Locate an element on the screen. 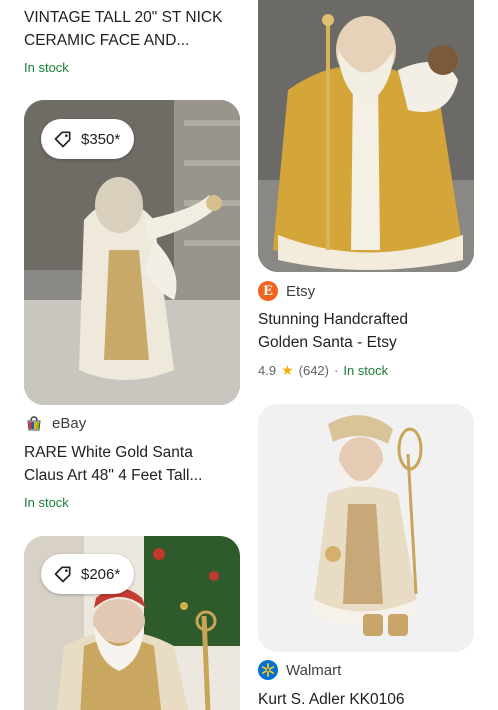  walmart-logo-icon is located at coordinates (268, 670).